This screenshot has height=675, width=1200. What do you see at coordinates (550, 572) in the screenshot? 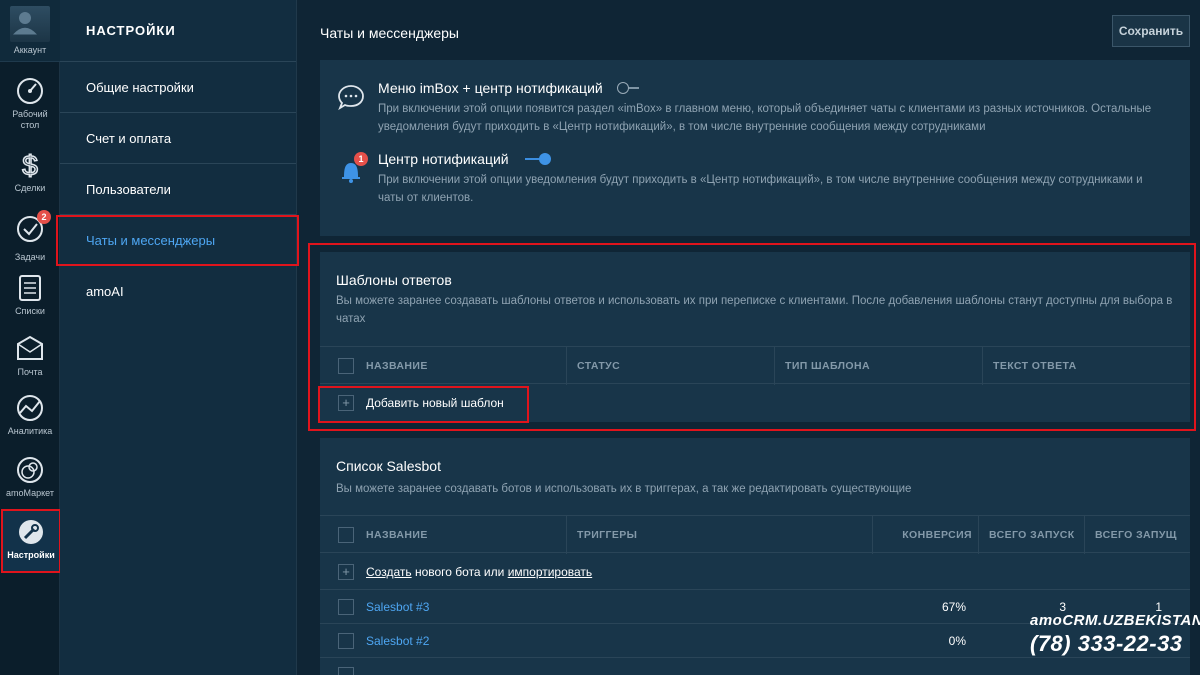
I see `import-bot-link: импортировать` at bounding box center [550, 572].